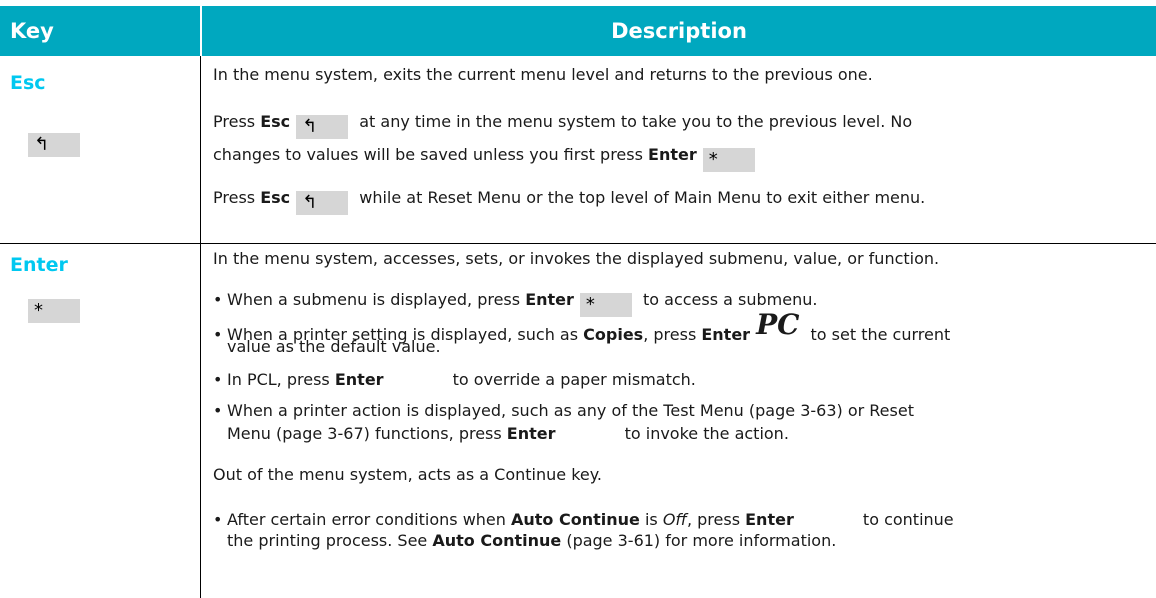 The height and width of the screenshot is (598, 1156). What do you see at coordinates (334, 346) in the screenshot?
I see `enter-bullet-2-line-2: value as the default value.` at bounding box center [334, 346].